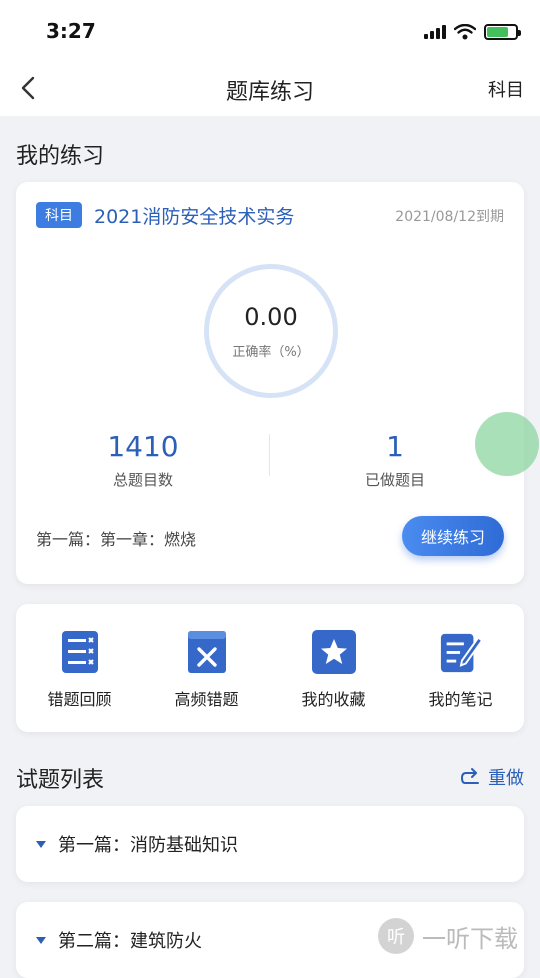  I want to click on status-icons, so click(472, 32).